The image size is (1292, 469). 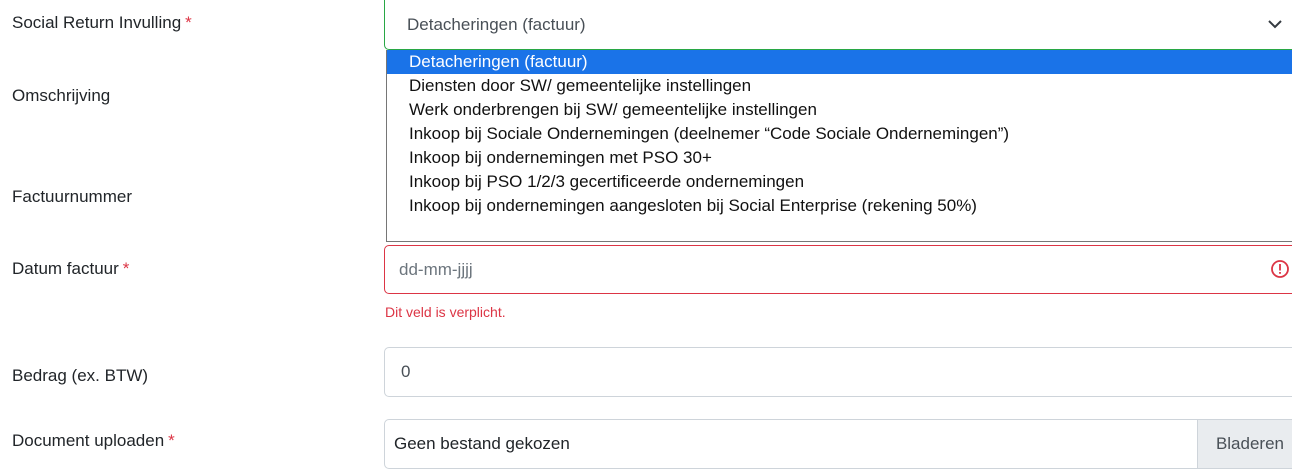 I want to click on select-option: Inkoop bij ondernemingen met PSO 30+, so click(x=839, y=158).